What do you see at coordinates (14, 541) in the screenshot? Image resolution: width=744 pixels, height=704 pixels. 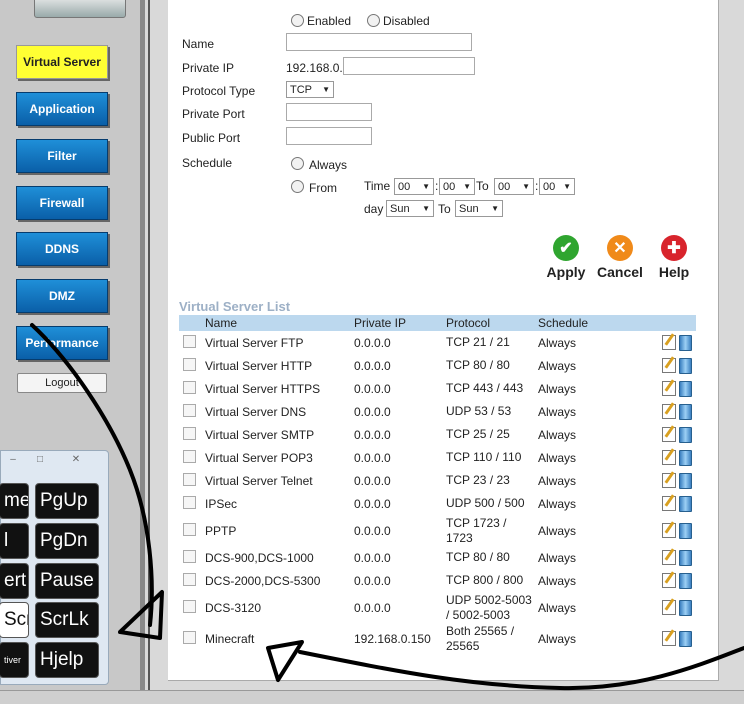 I see `key-l: l` at bounding box center [14, 541].